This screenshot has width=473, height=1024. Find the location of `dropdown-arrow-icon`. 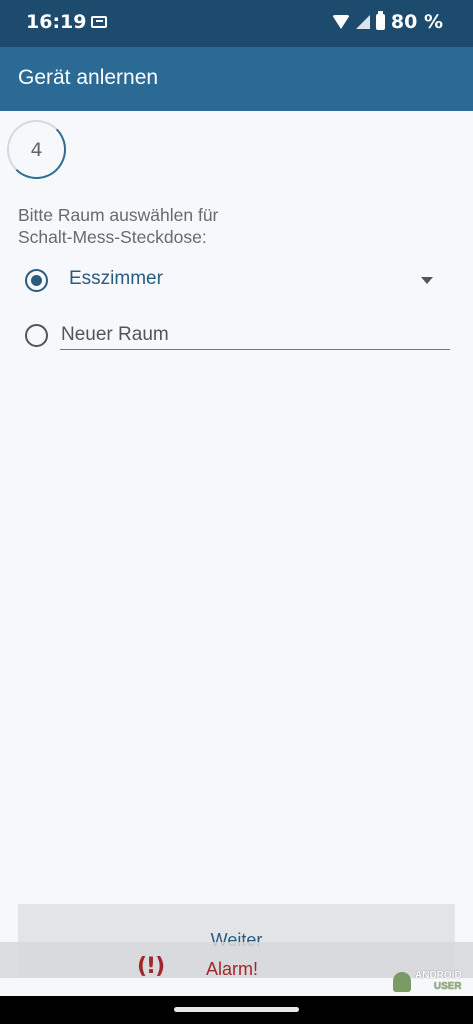

dropdown-arrow-icon is located at coordinates (427, 280).